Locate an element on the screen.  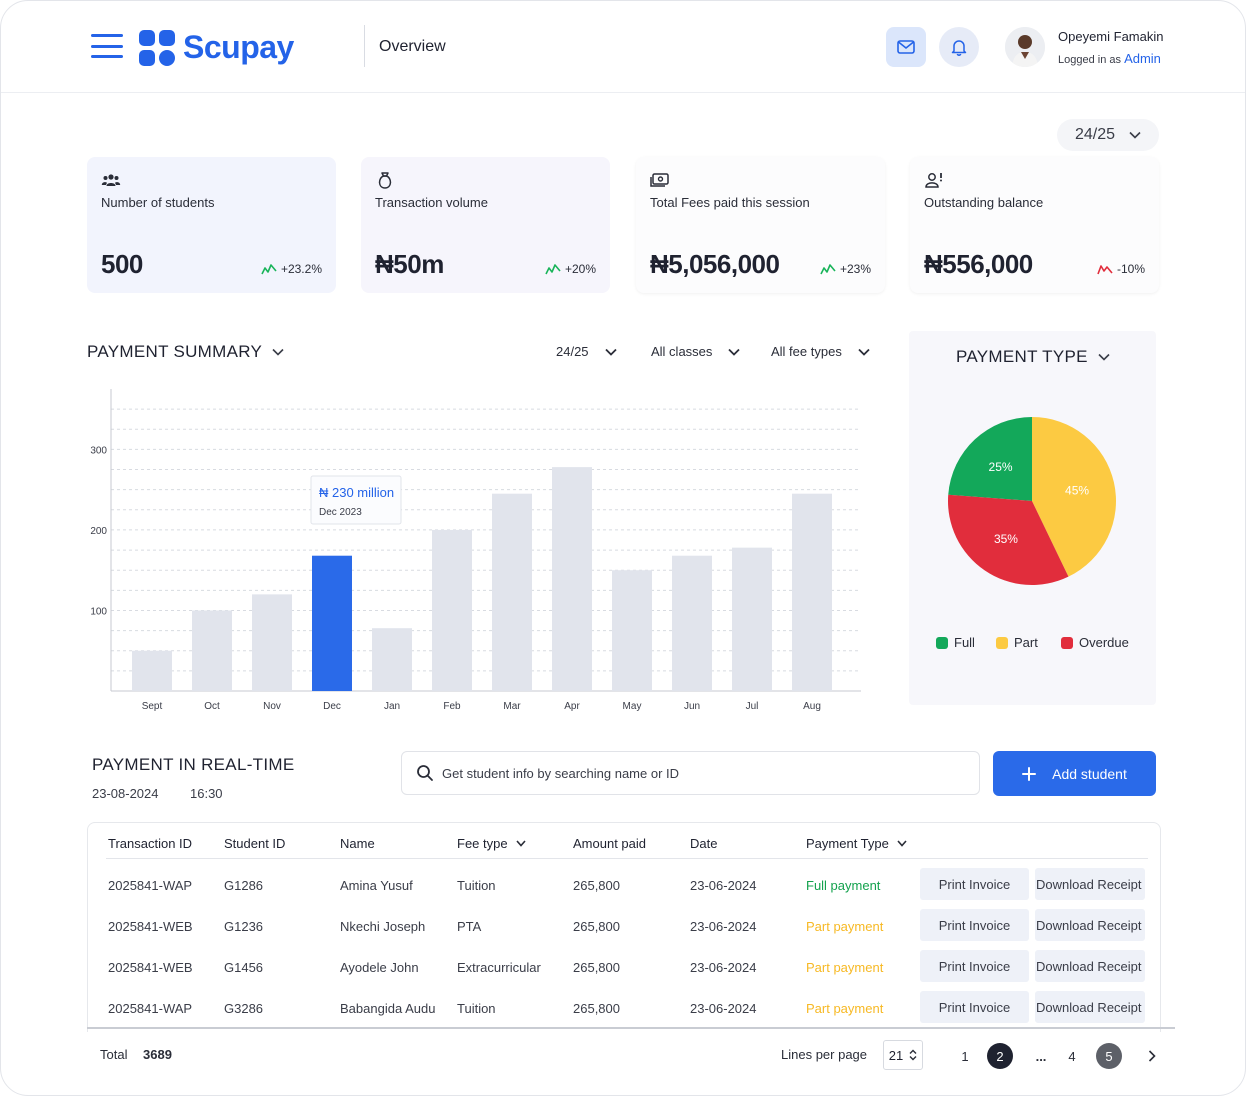
stat-label: Number of students is located at coordinates (158, 202).